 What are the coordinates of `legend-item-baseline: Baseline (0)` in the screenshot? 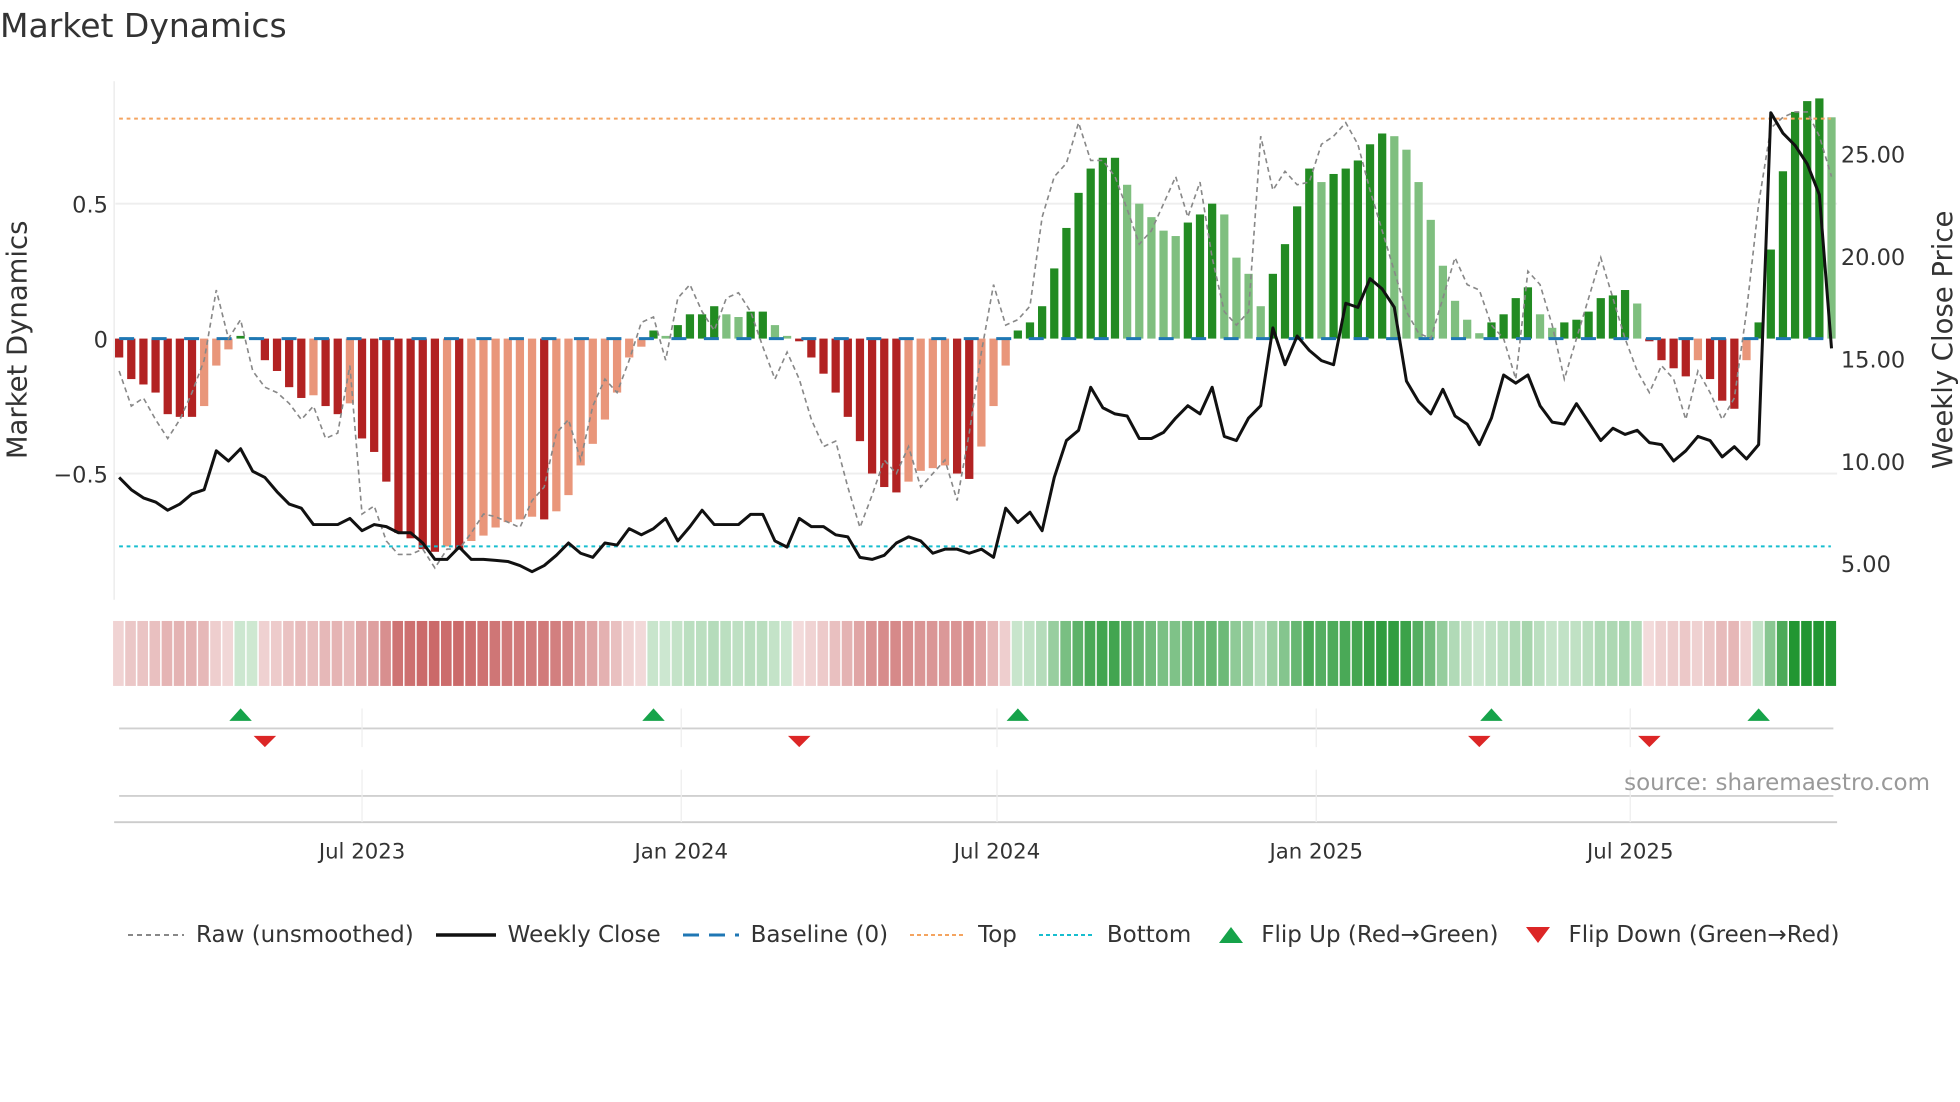 It's located at (785, 935).